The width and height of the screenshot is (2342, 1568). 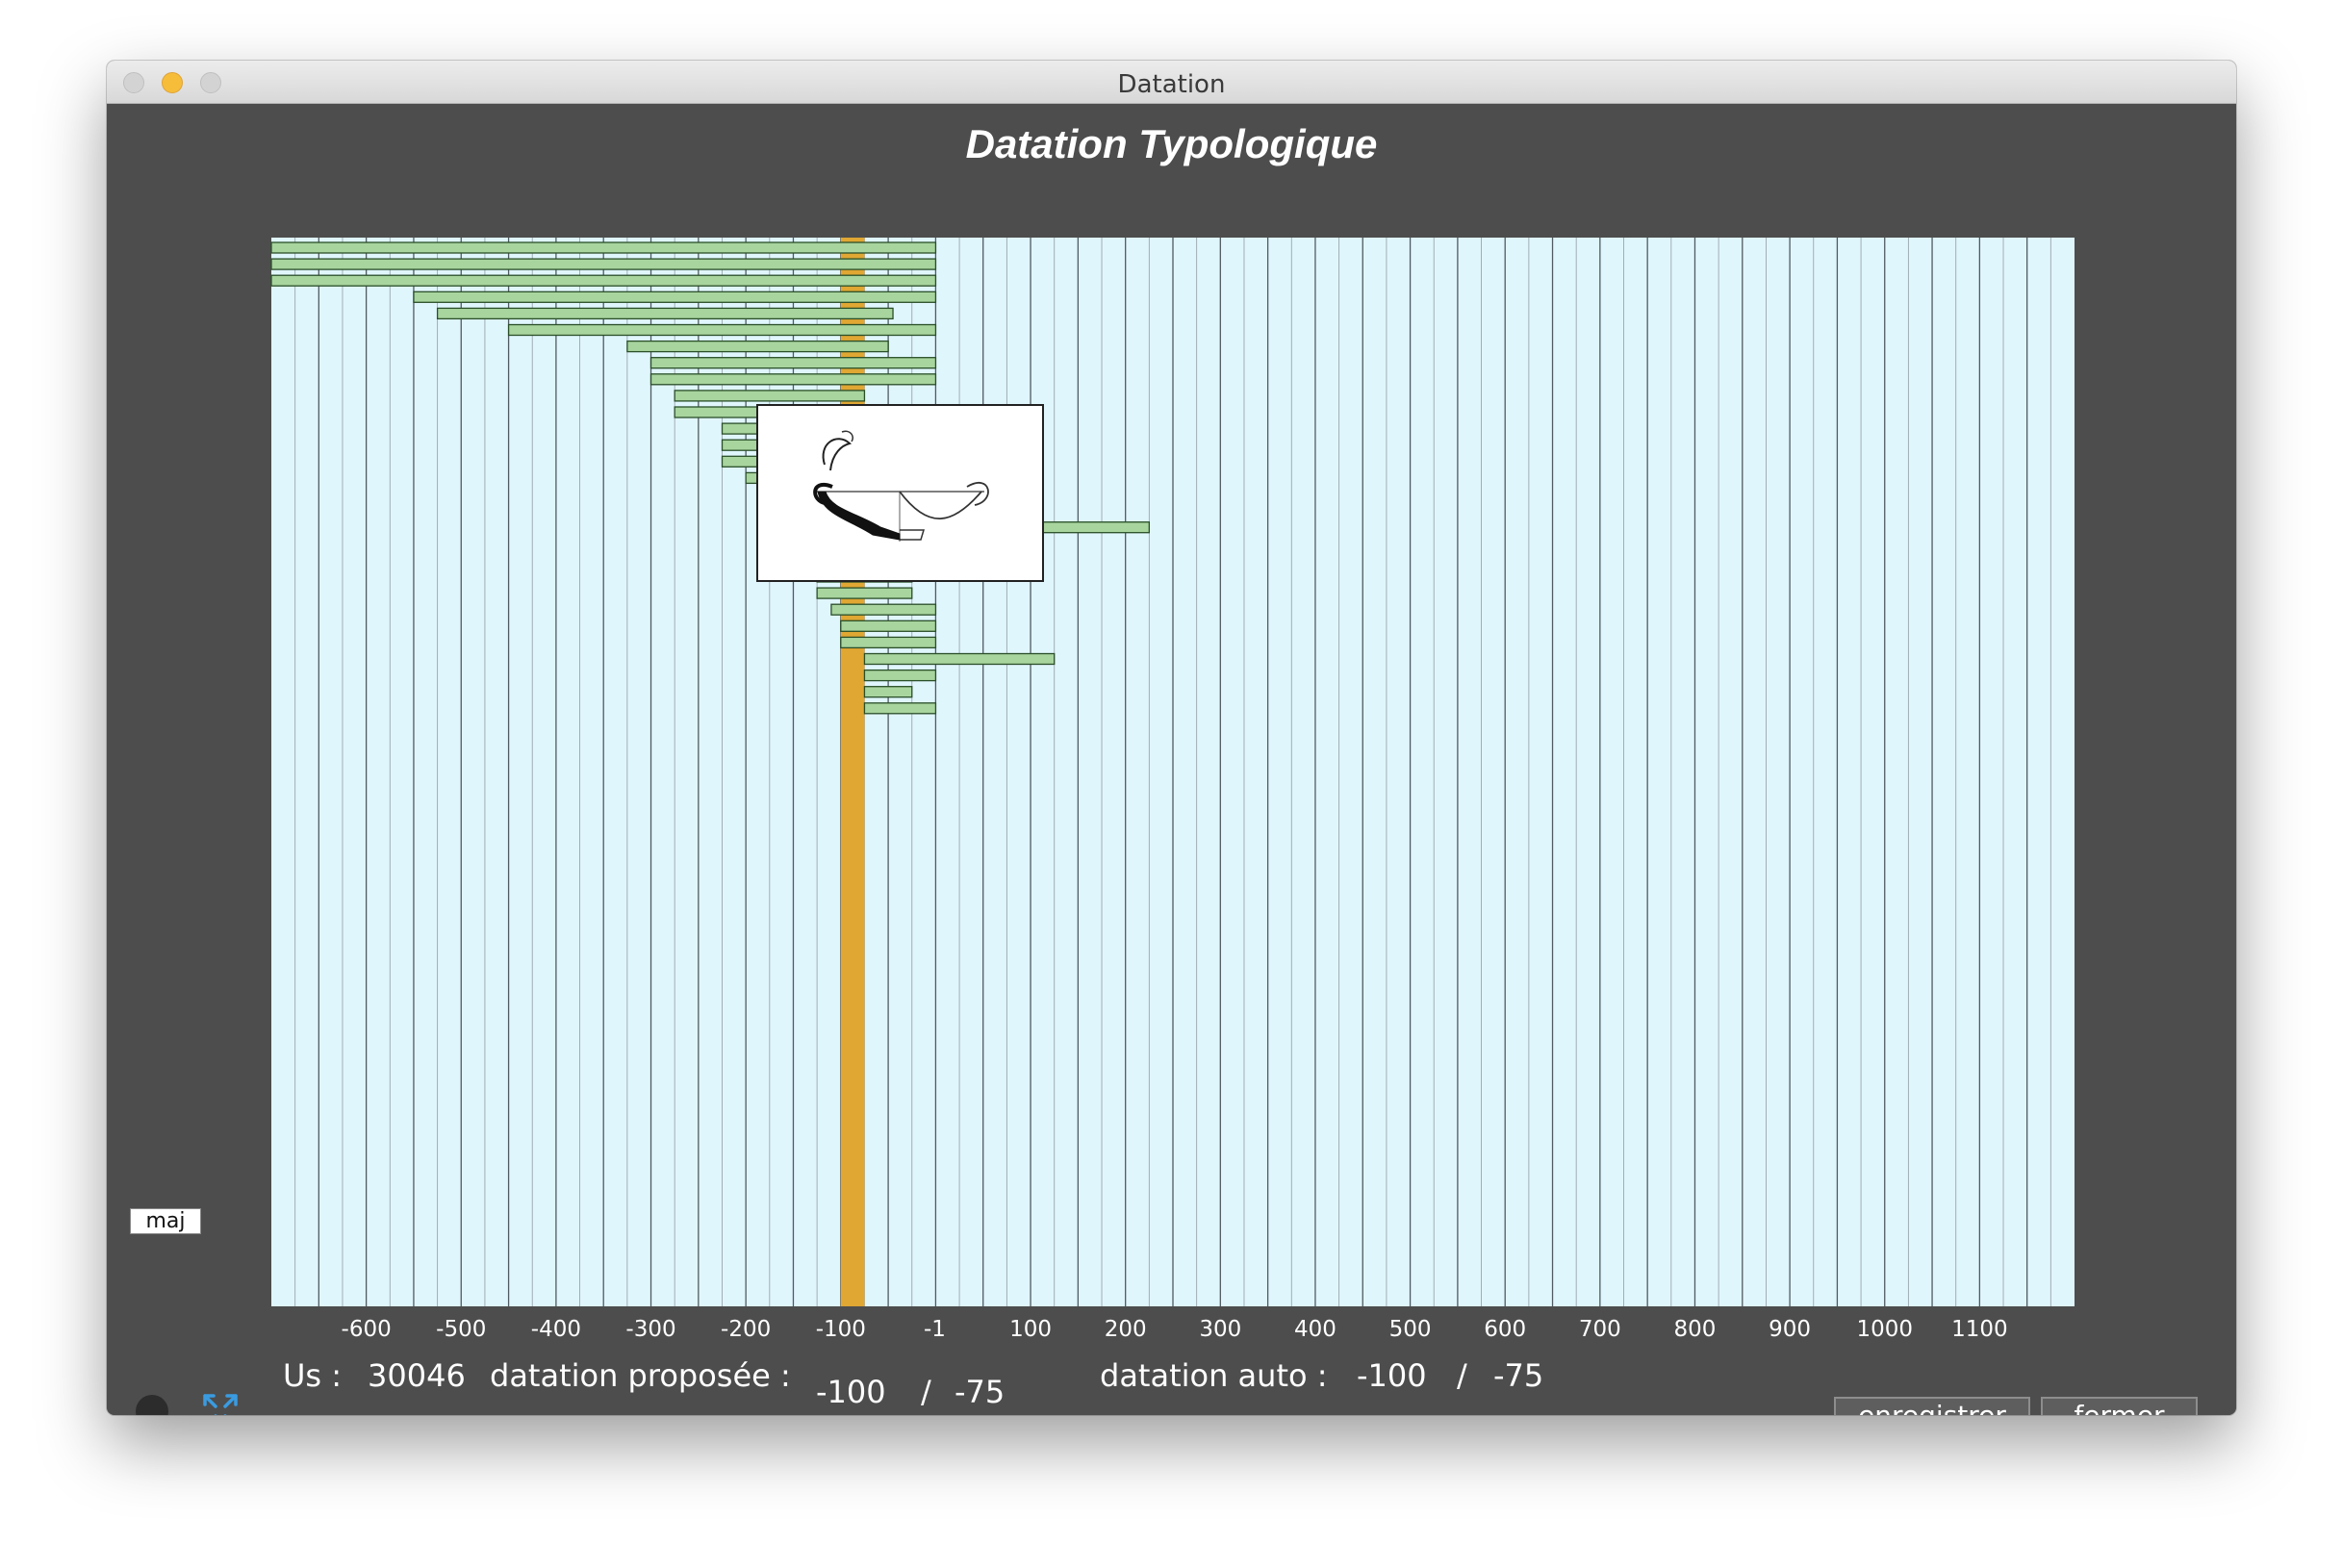 What do you see at coordinates (221, 1403) in the screenshot?
I see `expand-icon` at bounding box center [221, 1403].